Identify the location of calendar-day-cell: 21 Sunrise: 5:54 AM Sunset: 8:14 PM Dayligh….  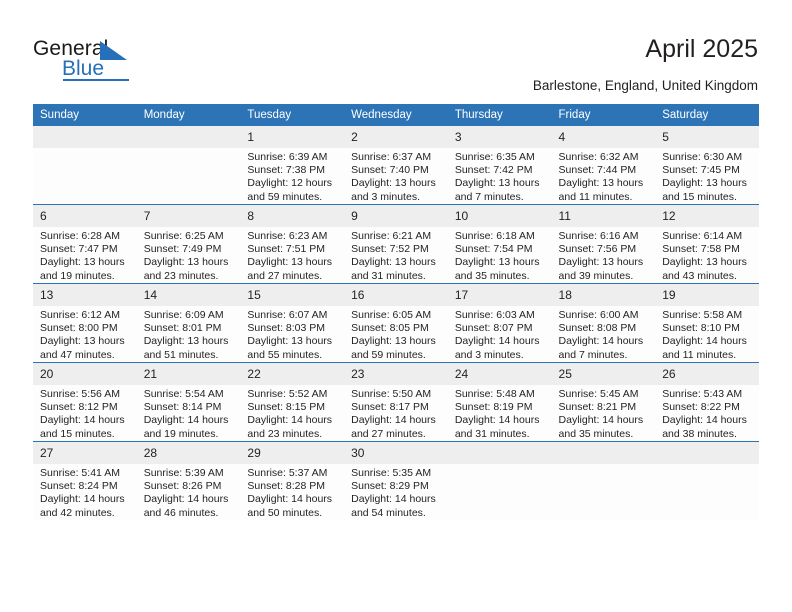
(188, 402).